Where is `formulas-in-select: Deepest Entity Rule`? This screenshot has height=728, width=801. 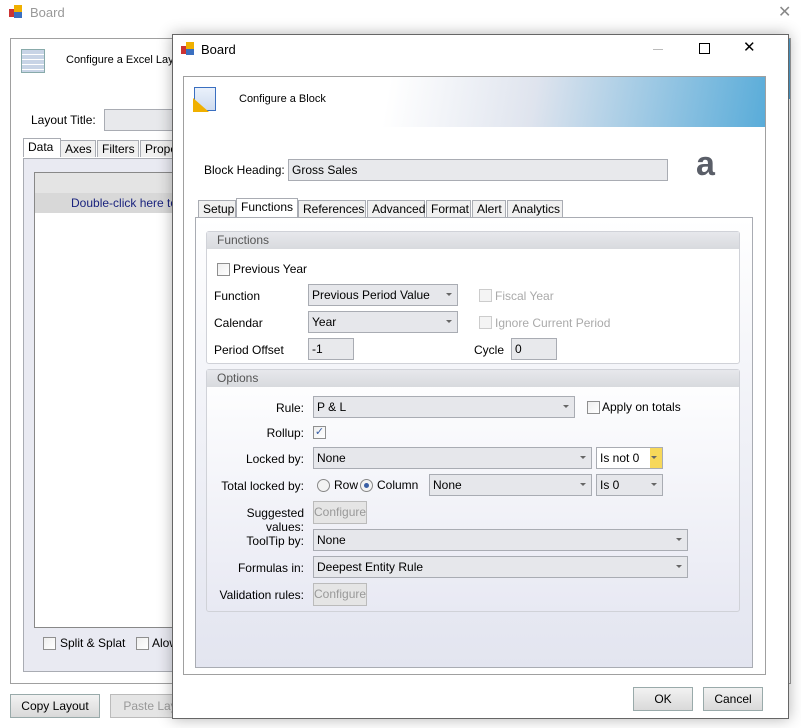
formulas-in-select: Deepest Entity Rule is located at coordinates (500, 567).